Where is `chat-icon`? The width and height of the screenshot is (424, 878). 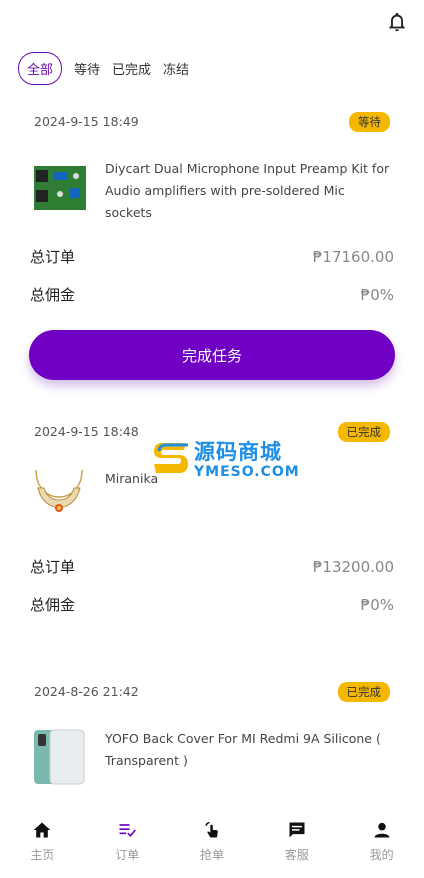 chat-icon is located at coordinates (297, 830).